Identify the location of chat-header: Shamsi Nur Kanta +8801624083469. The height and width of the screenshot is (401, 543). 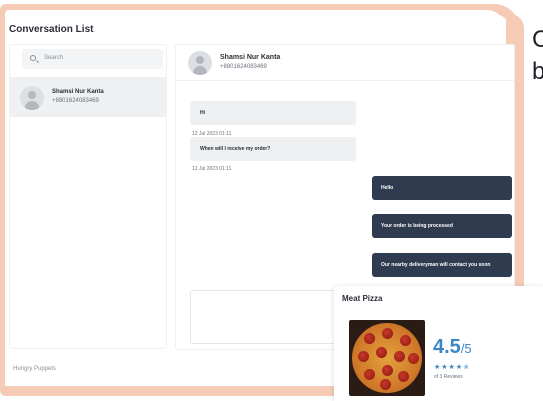
(345, 63).